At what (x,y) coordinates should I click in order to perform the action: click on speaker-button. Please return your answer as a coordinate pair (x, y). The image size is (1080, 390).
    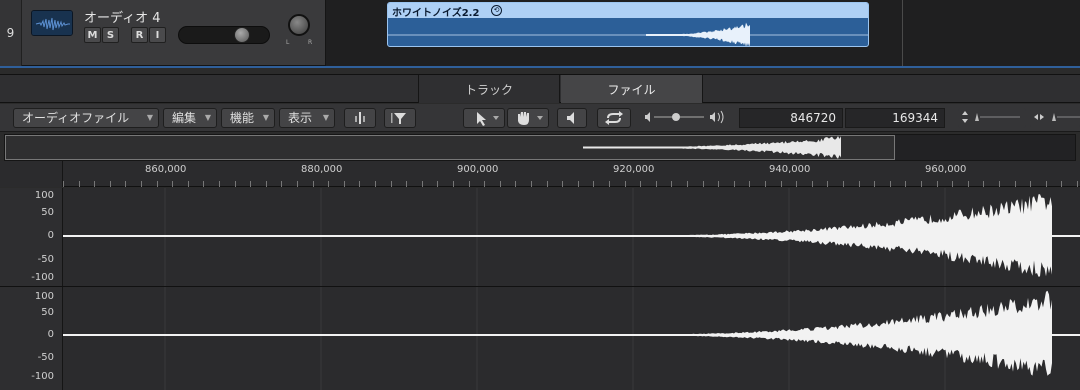
    Looking at the image, I should click on (572, 118).